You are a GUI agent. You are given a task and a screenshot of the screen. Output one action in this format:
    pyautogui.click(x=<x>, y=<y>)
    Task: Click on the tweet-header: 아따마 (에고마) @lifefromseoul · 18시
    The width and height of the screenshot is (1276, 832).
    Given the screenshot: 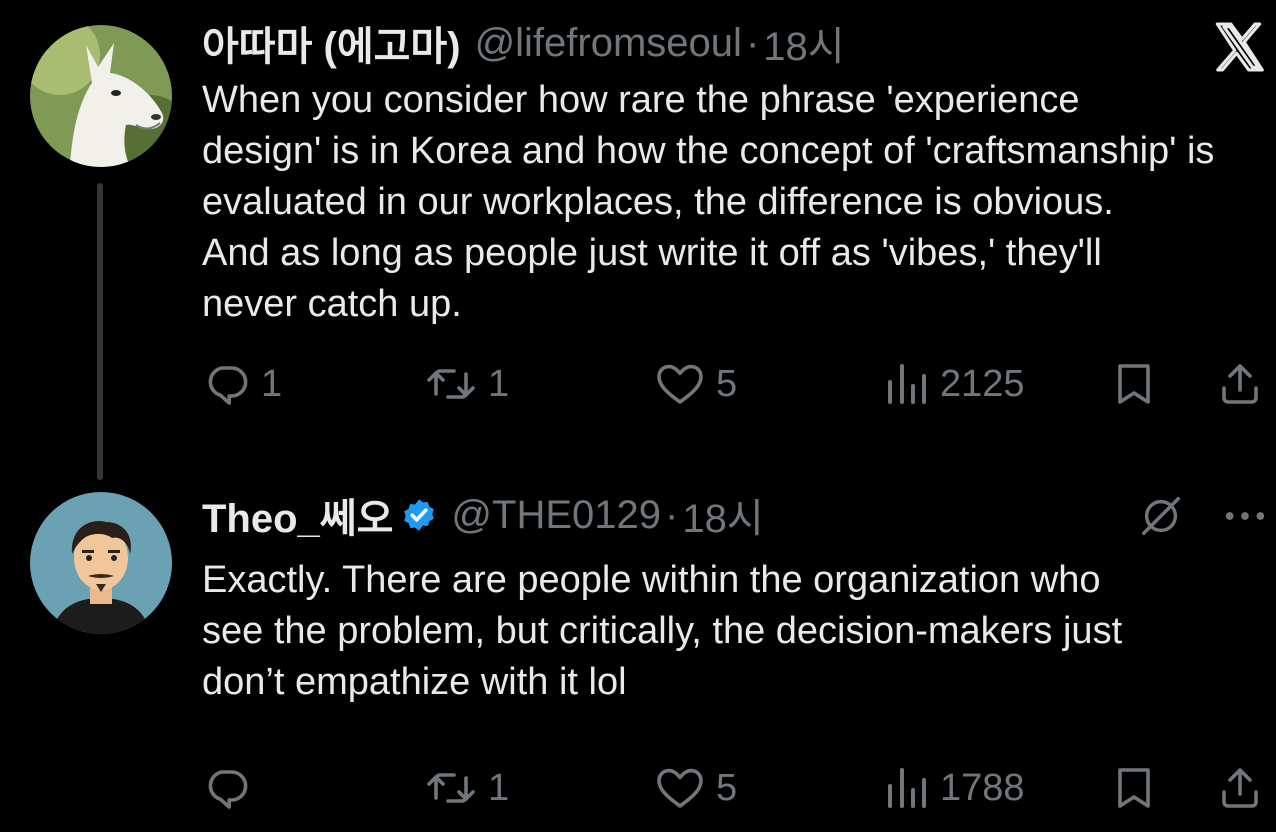 What is the action you would take?
    pyautogui.click(x=523, y=44)
    